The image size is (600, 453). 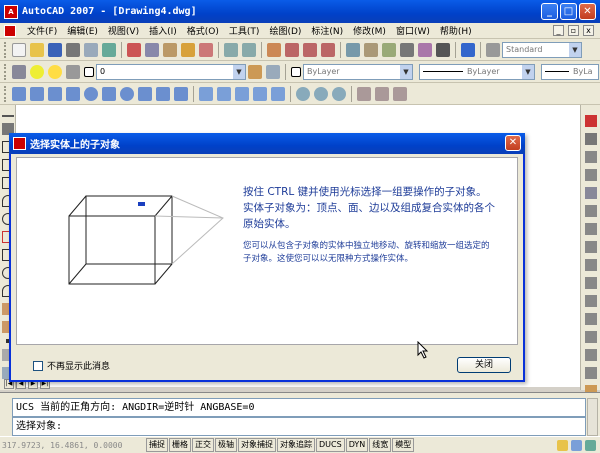 What do you see at coordinates (170, 49) in the screenshot?
I see `paste-icon` at bounding box center [170, 49].